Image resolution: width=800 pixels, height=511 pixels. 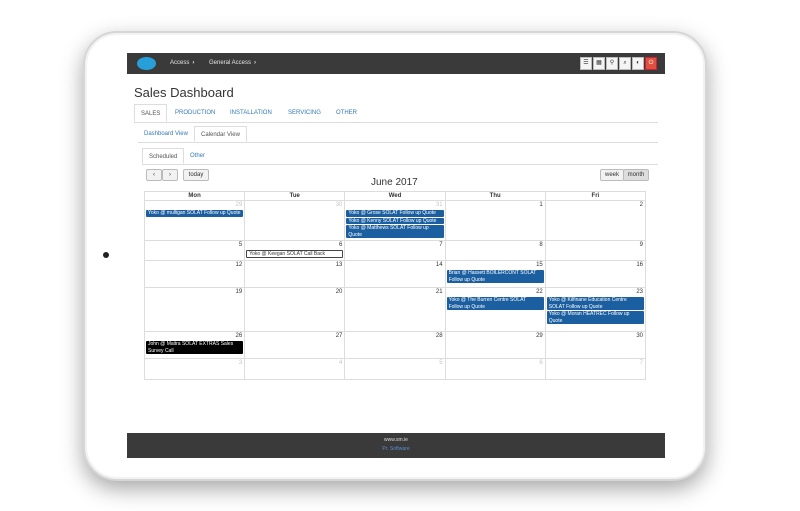 What do you see at coordinates (395, 231) in the screenshot?
I see `calendar-event: Yoko @ Matthews SOLAT Follow up Quote` at bounding box center [395, 231].